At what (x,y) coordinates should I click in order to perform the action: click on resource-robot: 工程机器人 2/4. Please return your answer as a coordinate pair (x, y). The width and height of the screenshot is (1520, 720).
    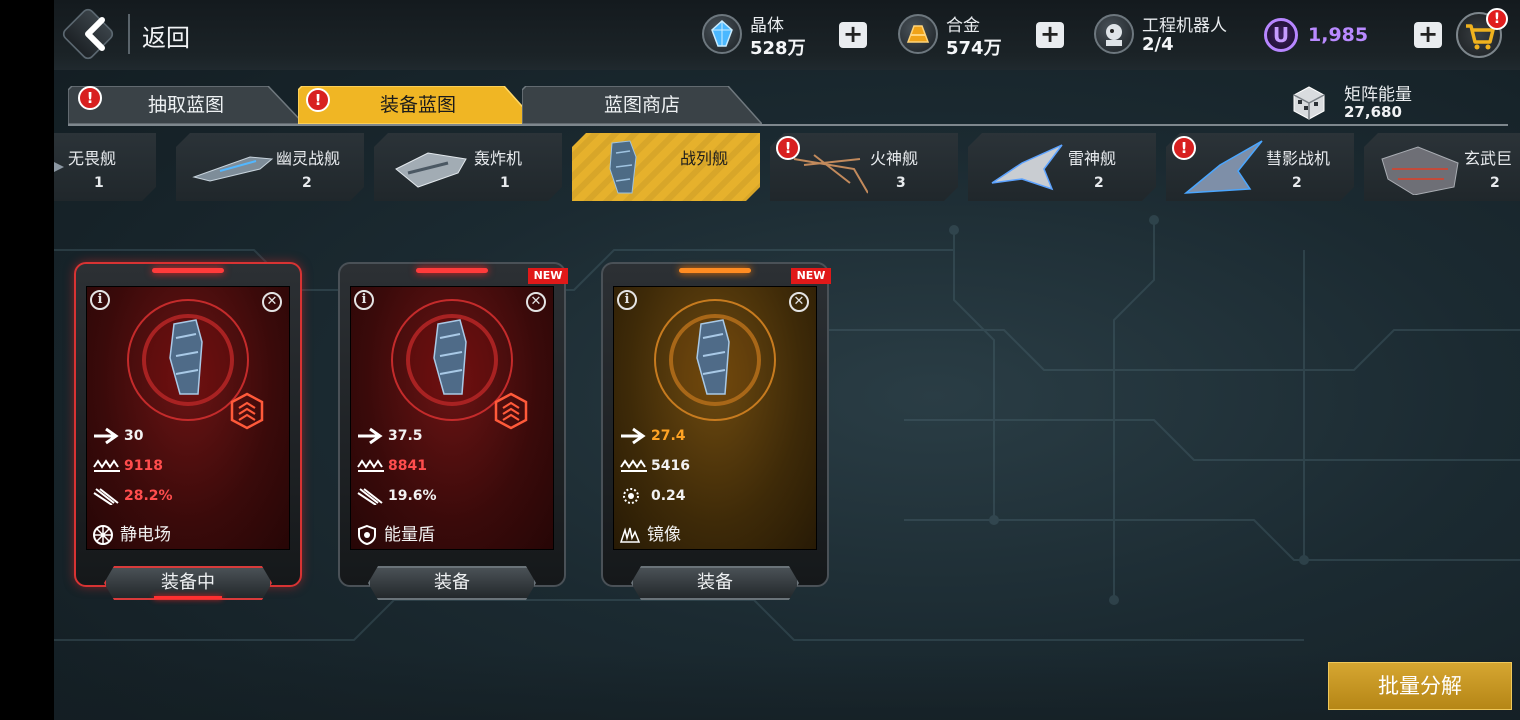
    Looking at the image, I should click on (1169, 35).